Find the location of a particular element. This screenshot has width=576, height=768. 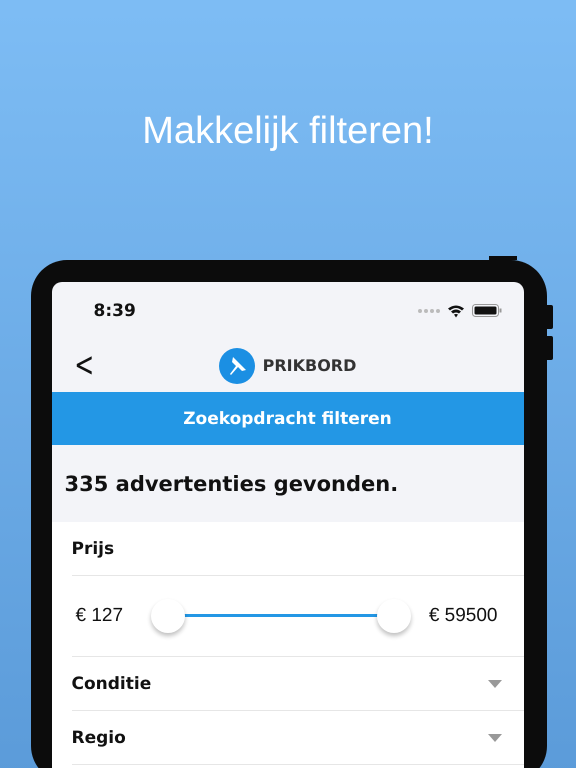

slider-track is located at coordinates (281, 616).